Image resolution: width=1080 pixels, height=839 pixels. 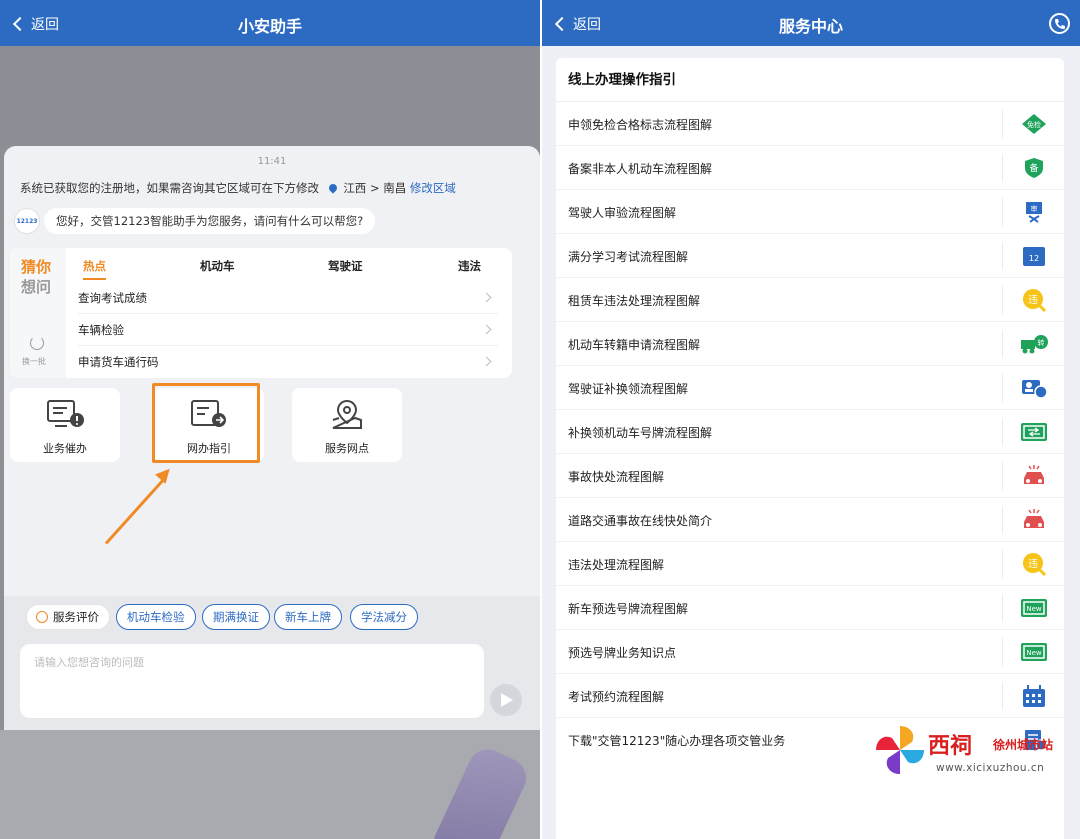 I want to click on top-bar: 返回 小安助手, so click(x=270, y=23).